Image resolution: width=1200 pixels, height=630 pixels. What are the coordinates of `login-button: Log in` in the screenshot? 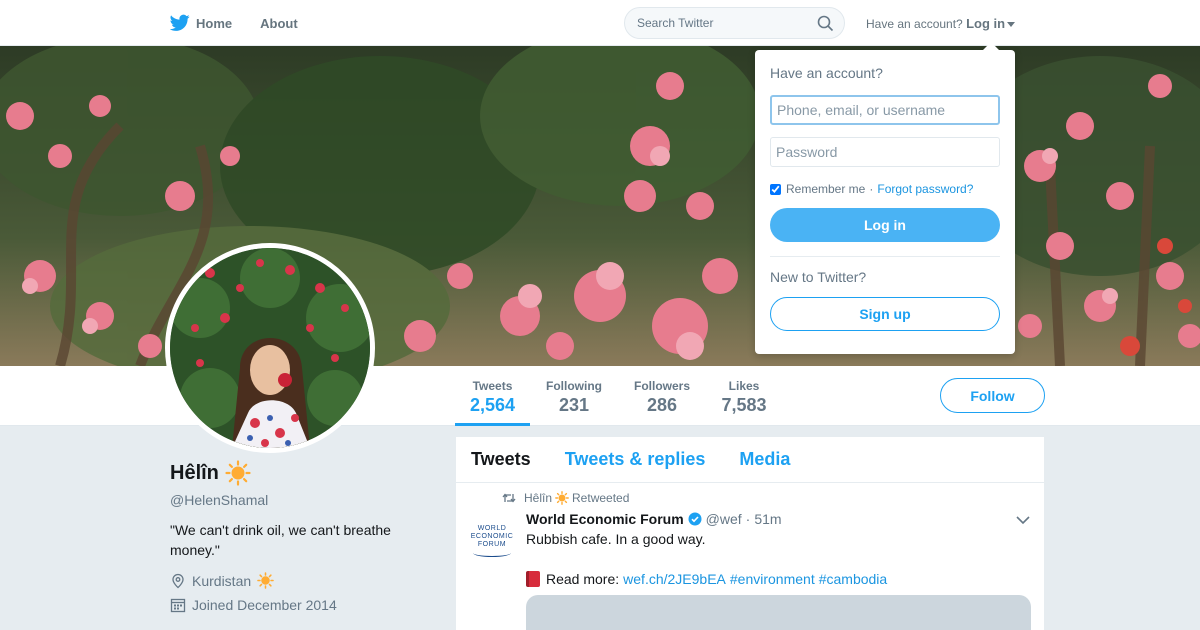 It's located at (885, 225).